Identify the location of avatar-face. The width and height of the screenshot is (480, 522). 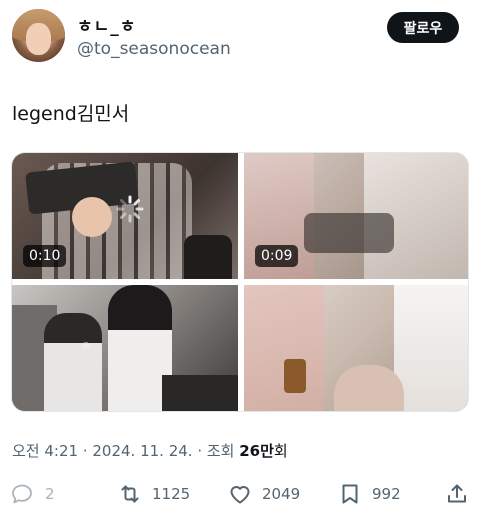
(38, 39).